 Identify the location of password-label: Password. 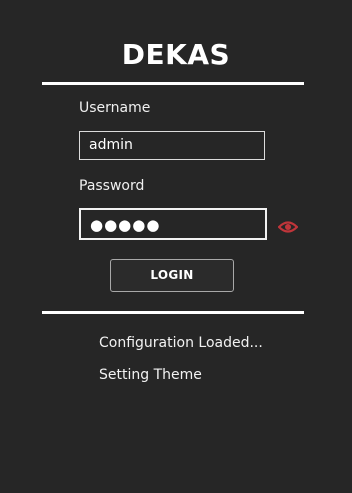
(112, 186).